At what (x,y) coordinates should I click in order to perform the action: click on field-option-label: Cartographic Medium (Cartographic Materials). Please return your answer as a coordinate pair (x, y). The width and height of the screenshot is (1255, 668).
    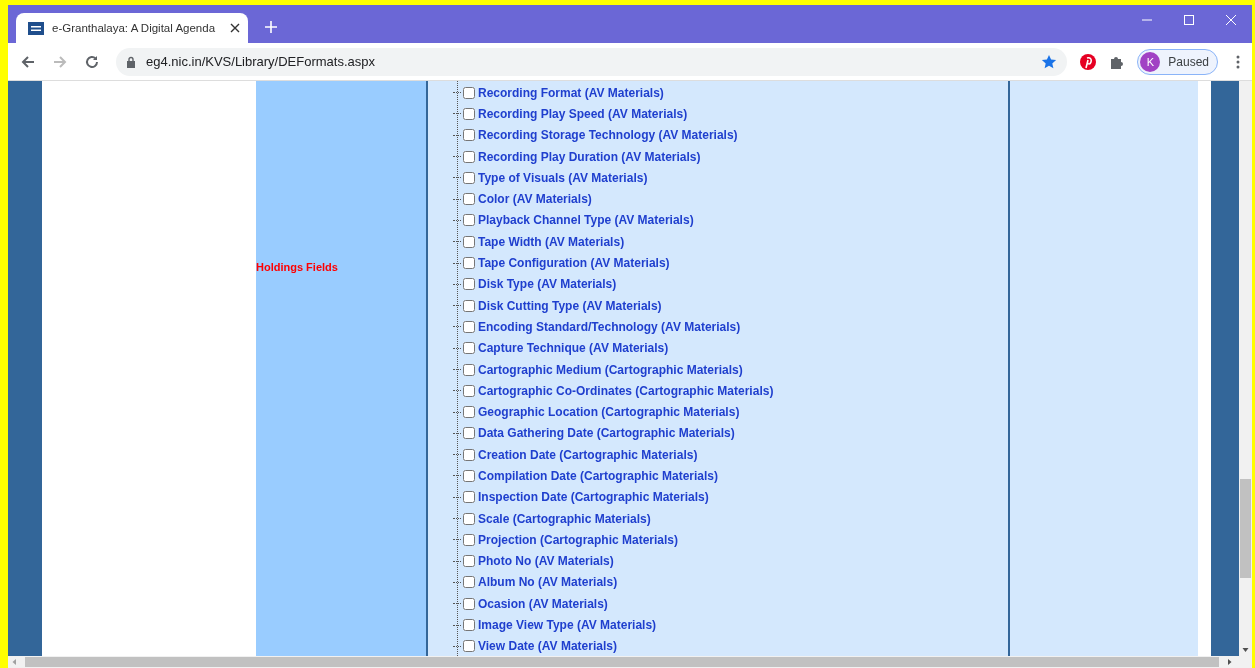
    Looking at the image, I should click on (610, 369).